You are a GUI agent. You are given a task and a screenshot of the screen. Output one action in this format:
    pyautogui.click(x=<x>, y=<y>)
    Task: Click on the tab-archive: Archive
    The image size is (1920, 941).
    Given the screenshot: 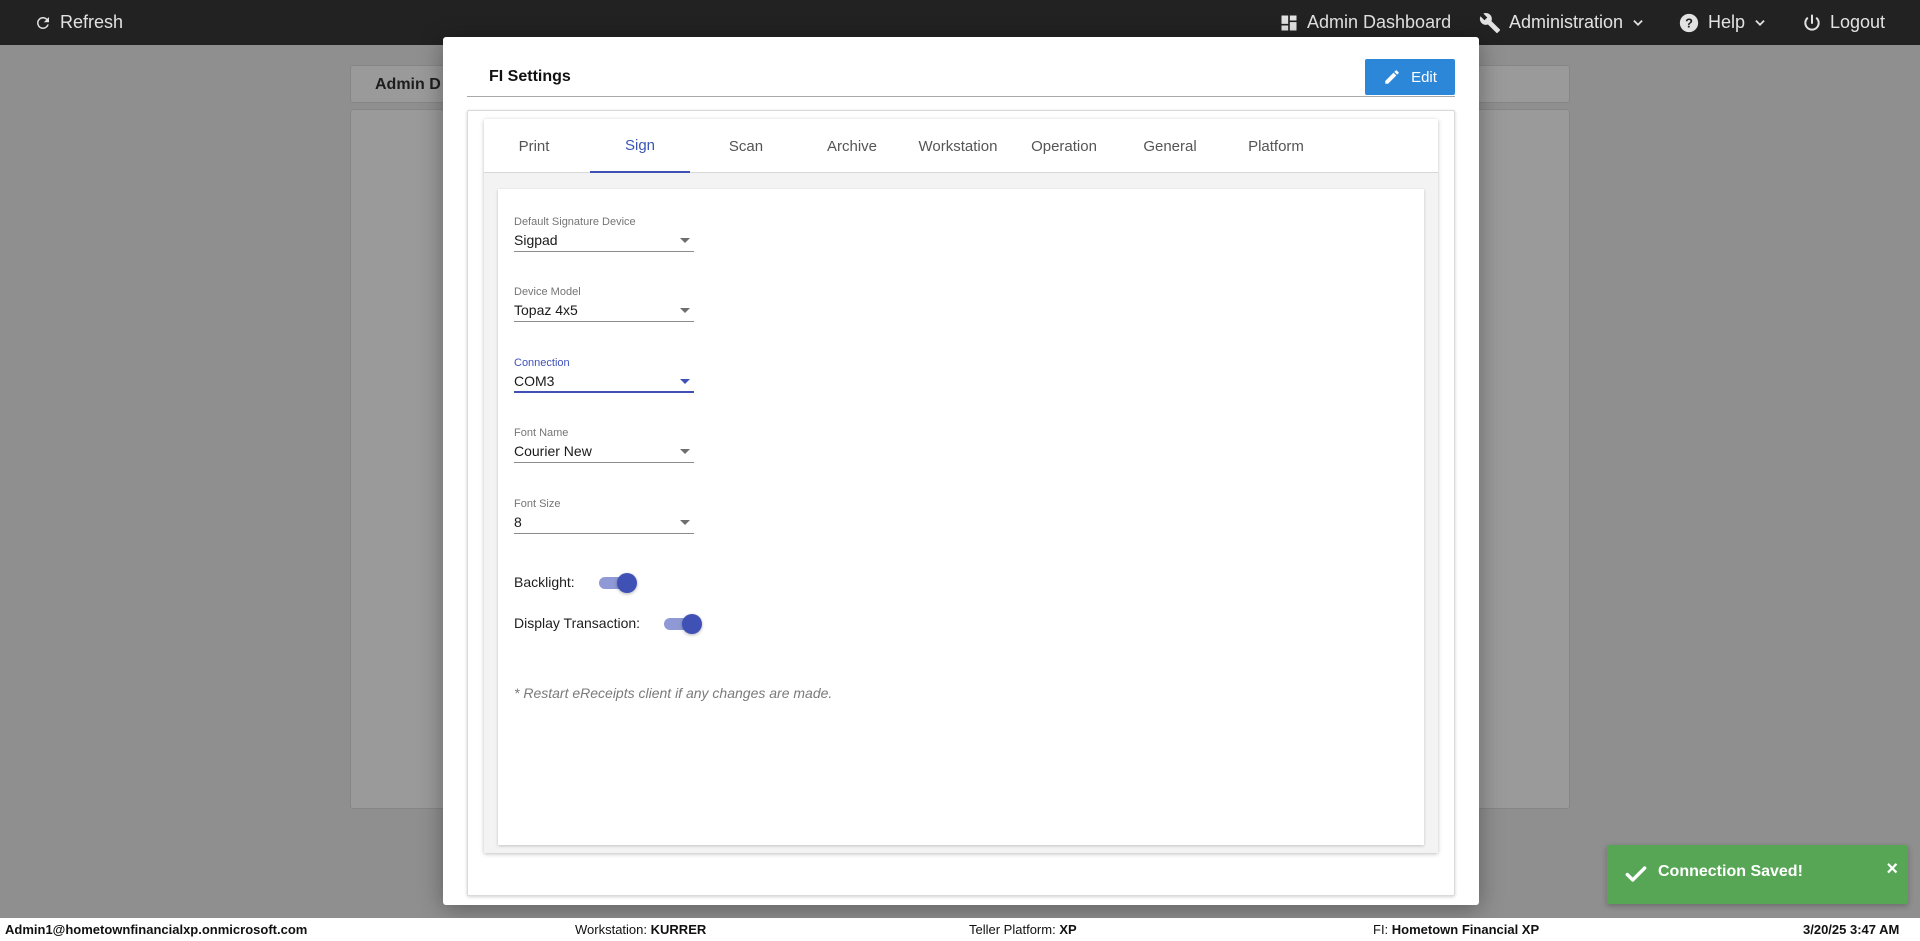 What is the action you would take?
    pyautogui.click(x=852, y=146)
    